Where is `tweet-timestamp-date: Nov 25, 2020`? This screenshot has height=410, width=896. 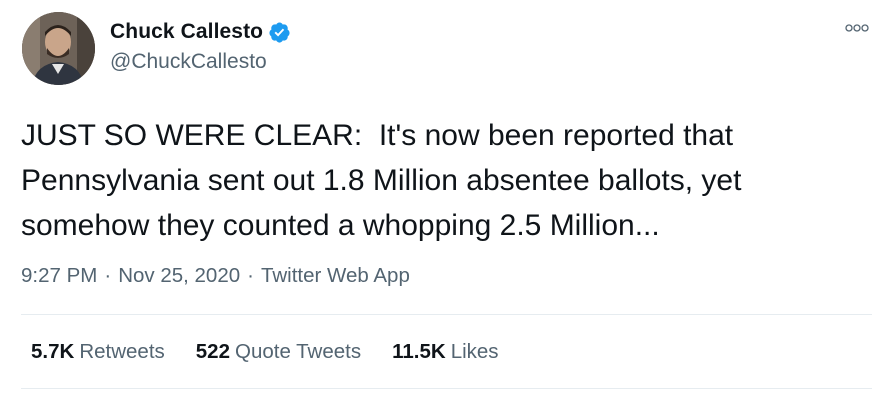 tweet-timestamp-date: Nov 25, 2020 is located at coordinates (179, 276).